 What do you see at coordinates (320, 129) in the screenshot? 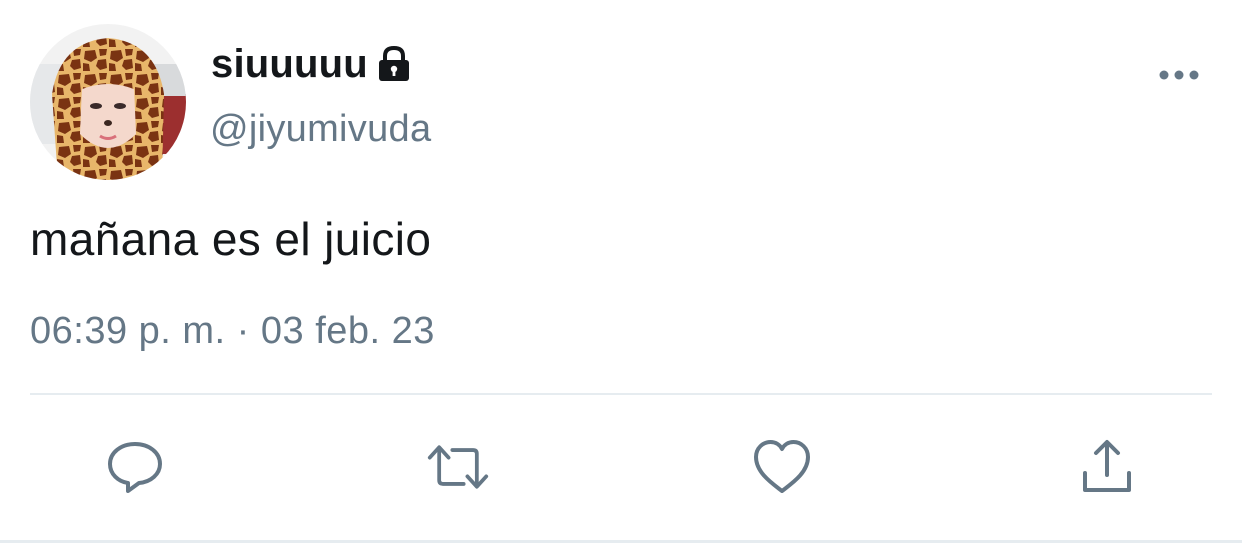
I see `user-handle: @jiyumivuda` at bounding box center [320, 129].